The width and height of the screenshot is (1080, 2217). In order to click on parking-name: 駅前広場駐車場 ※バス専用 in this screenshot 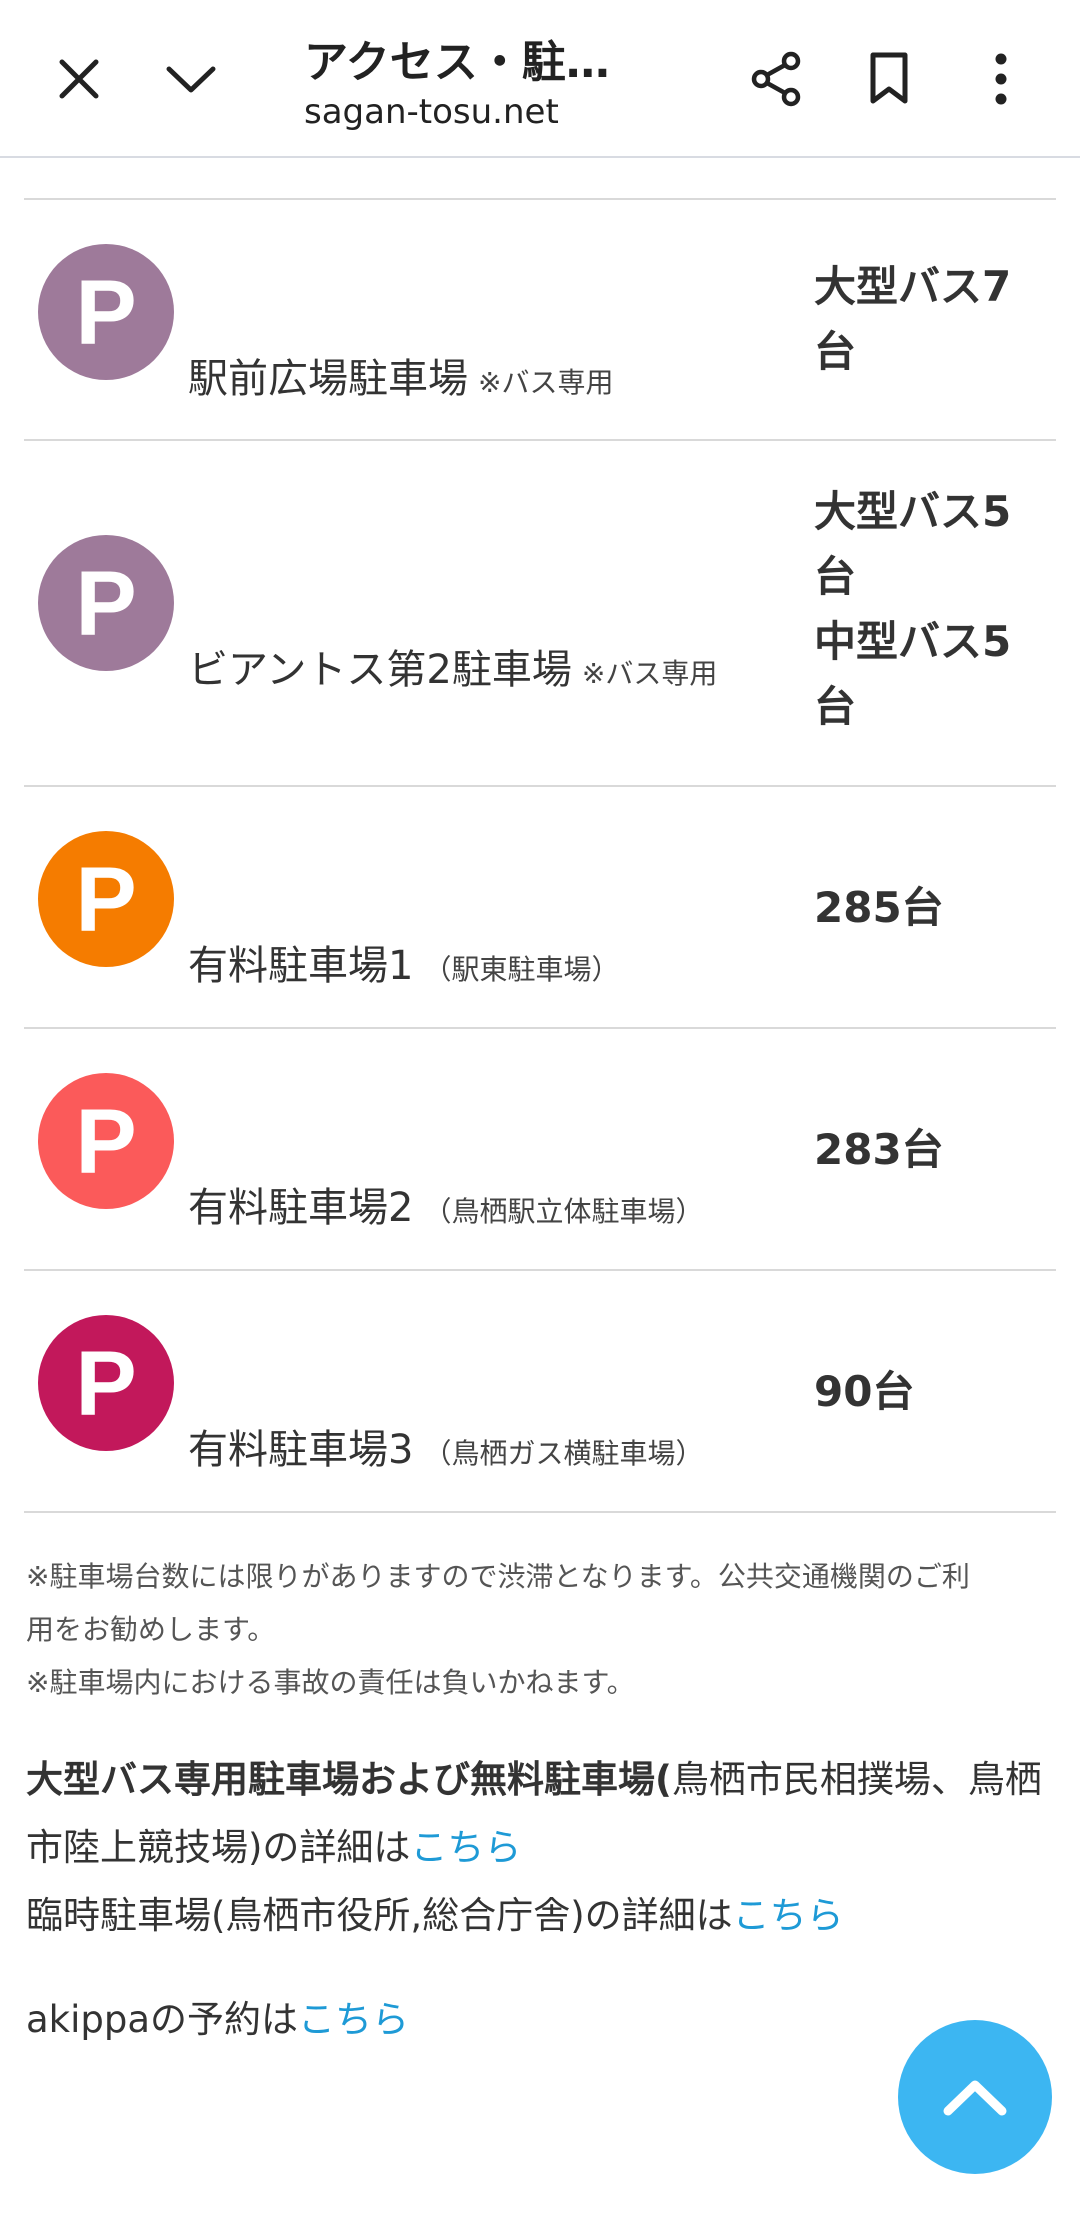, I will do `click(400, 375)`.